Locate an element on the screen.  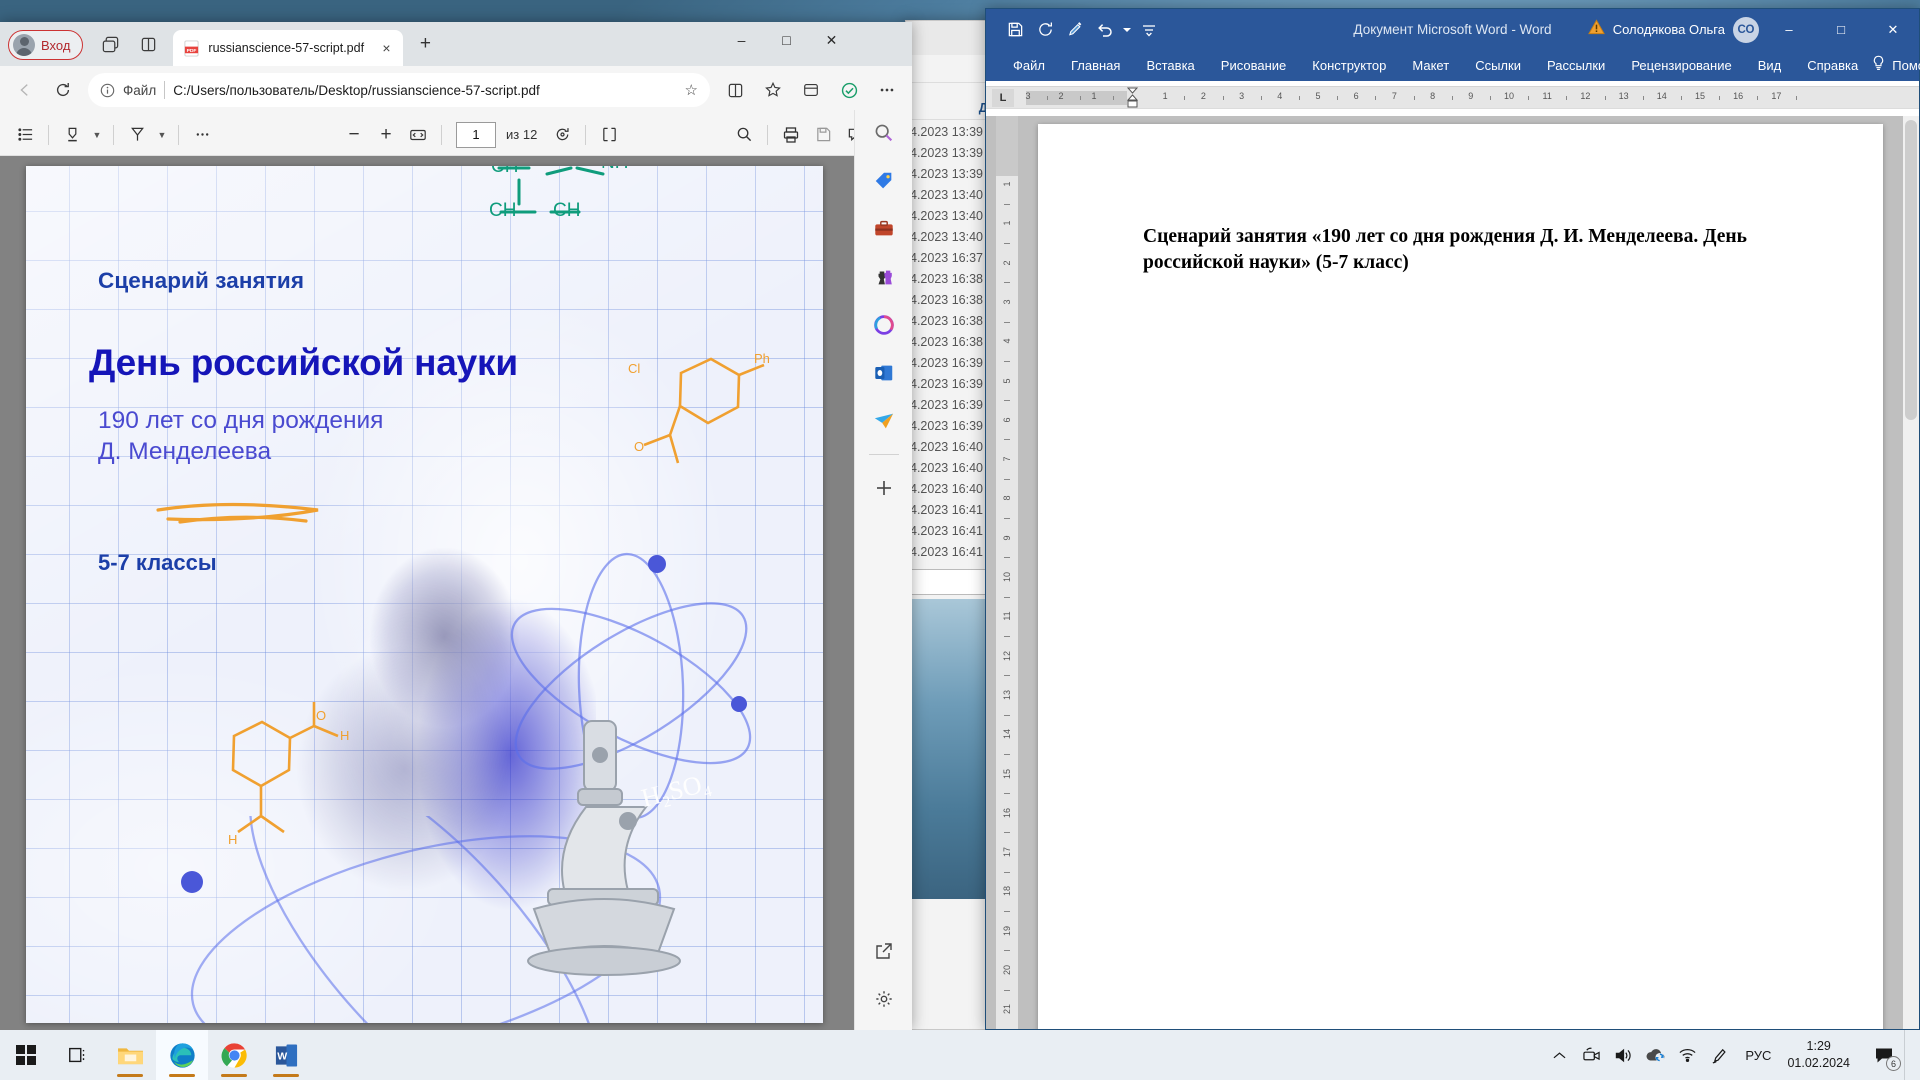
customize-quick-access-icon is located at coordinates (1149, 30).